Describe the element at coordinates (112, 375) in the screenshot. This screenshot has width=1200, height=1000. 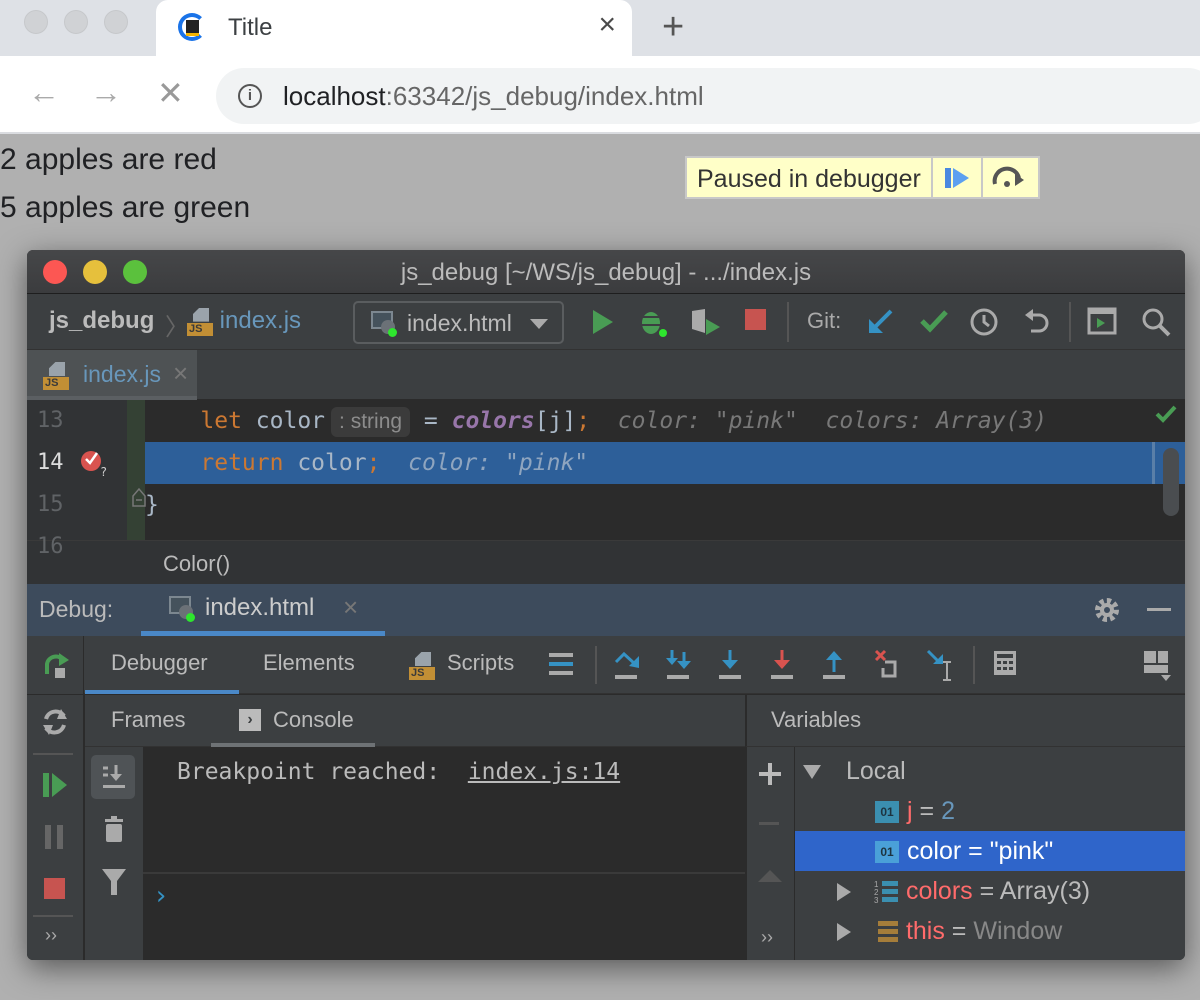
I see `editor-tab-index-js: JS index.js ×` at that location.